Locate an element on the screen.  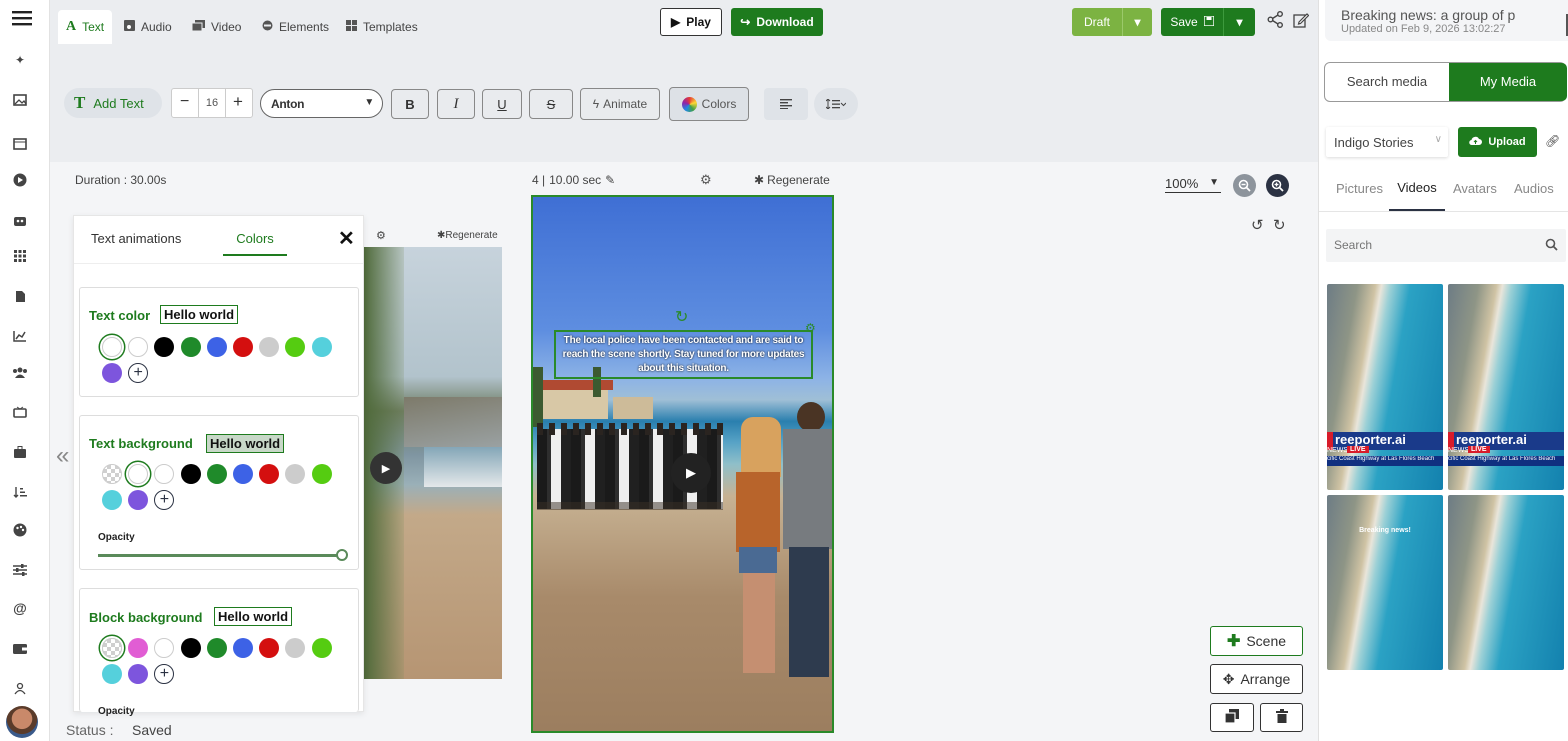
tab-pictures: Pictures is located at coordinates (1359, 188).